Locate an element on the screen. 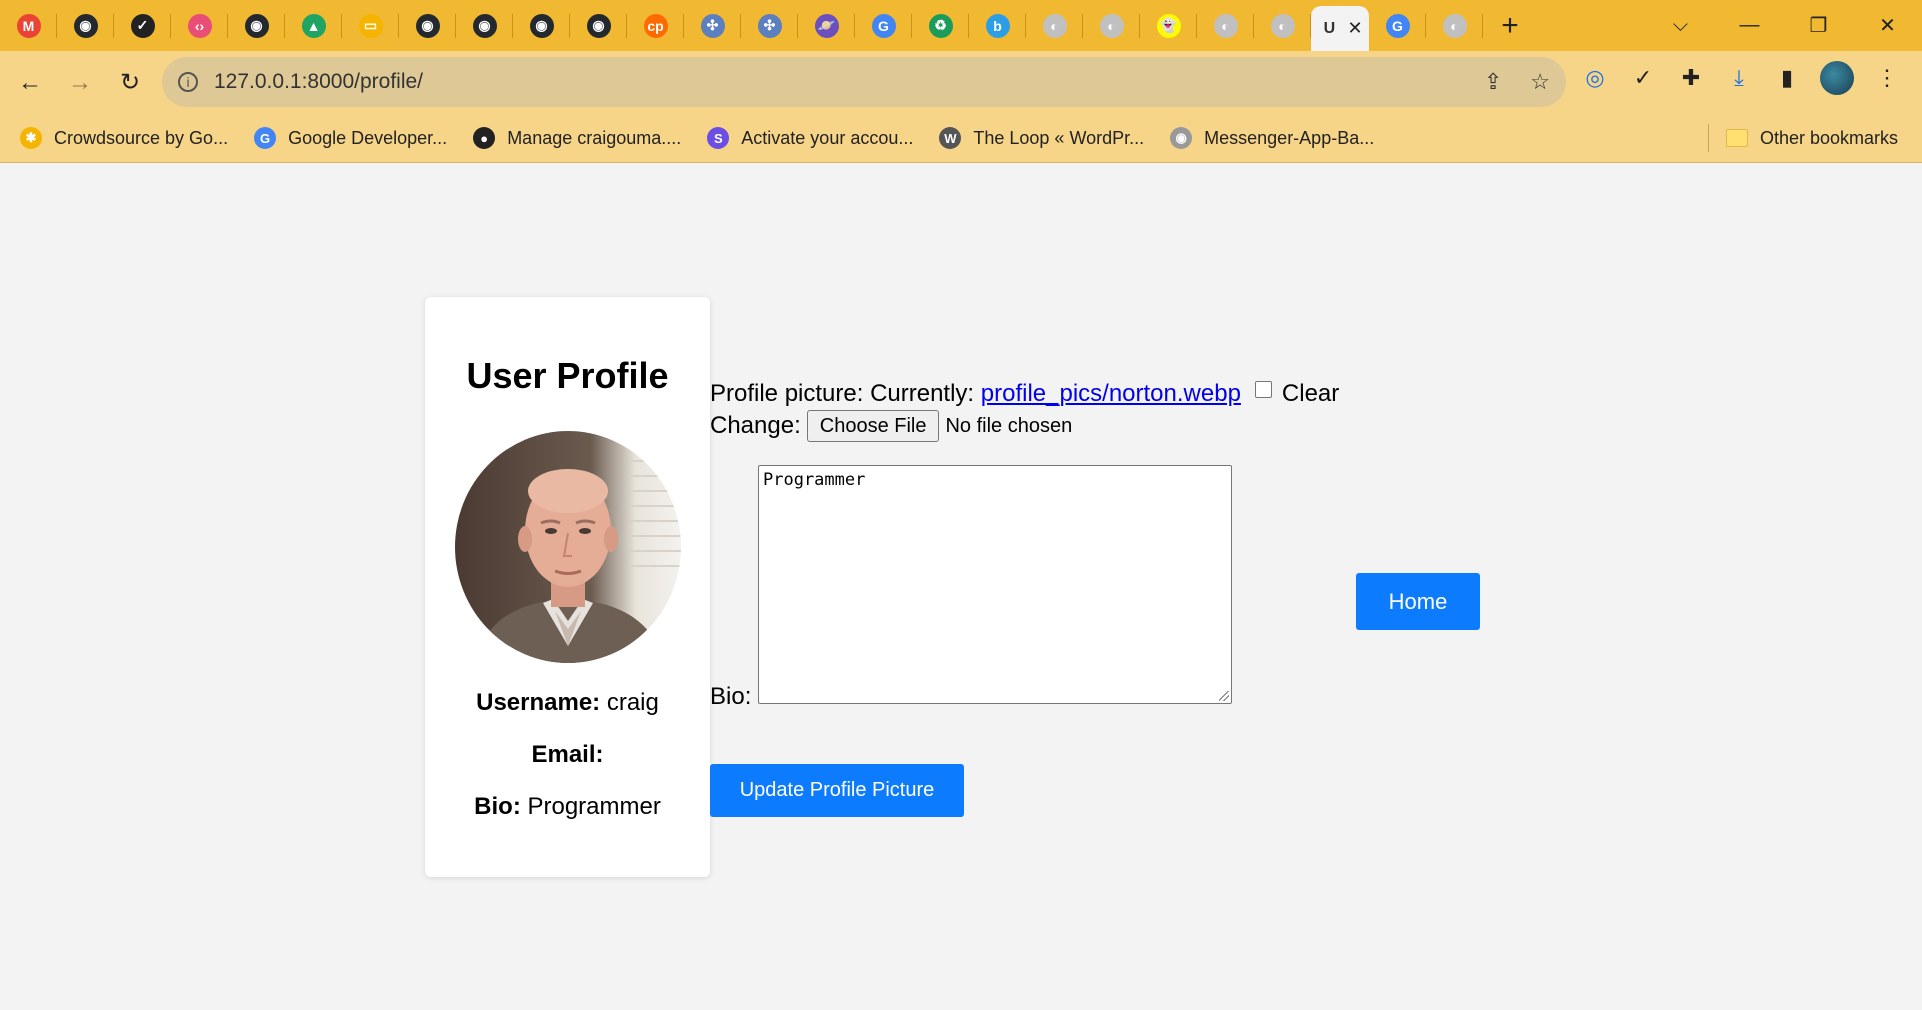 The width and height of the screenshot is (1922, 1010). tab-active: U ✕ is located at coordinates (1340, 28).